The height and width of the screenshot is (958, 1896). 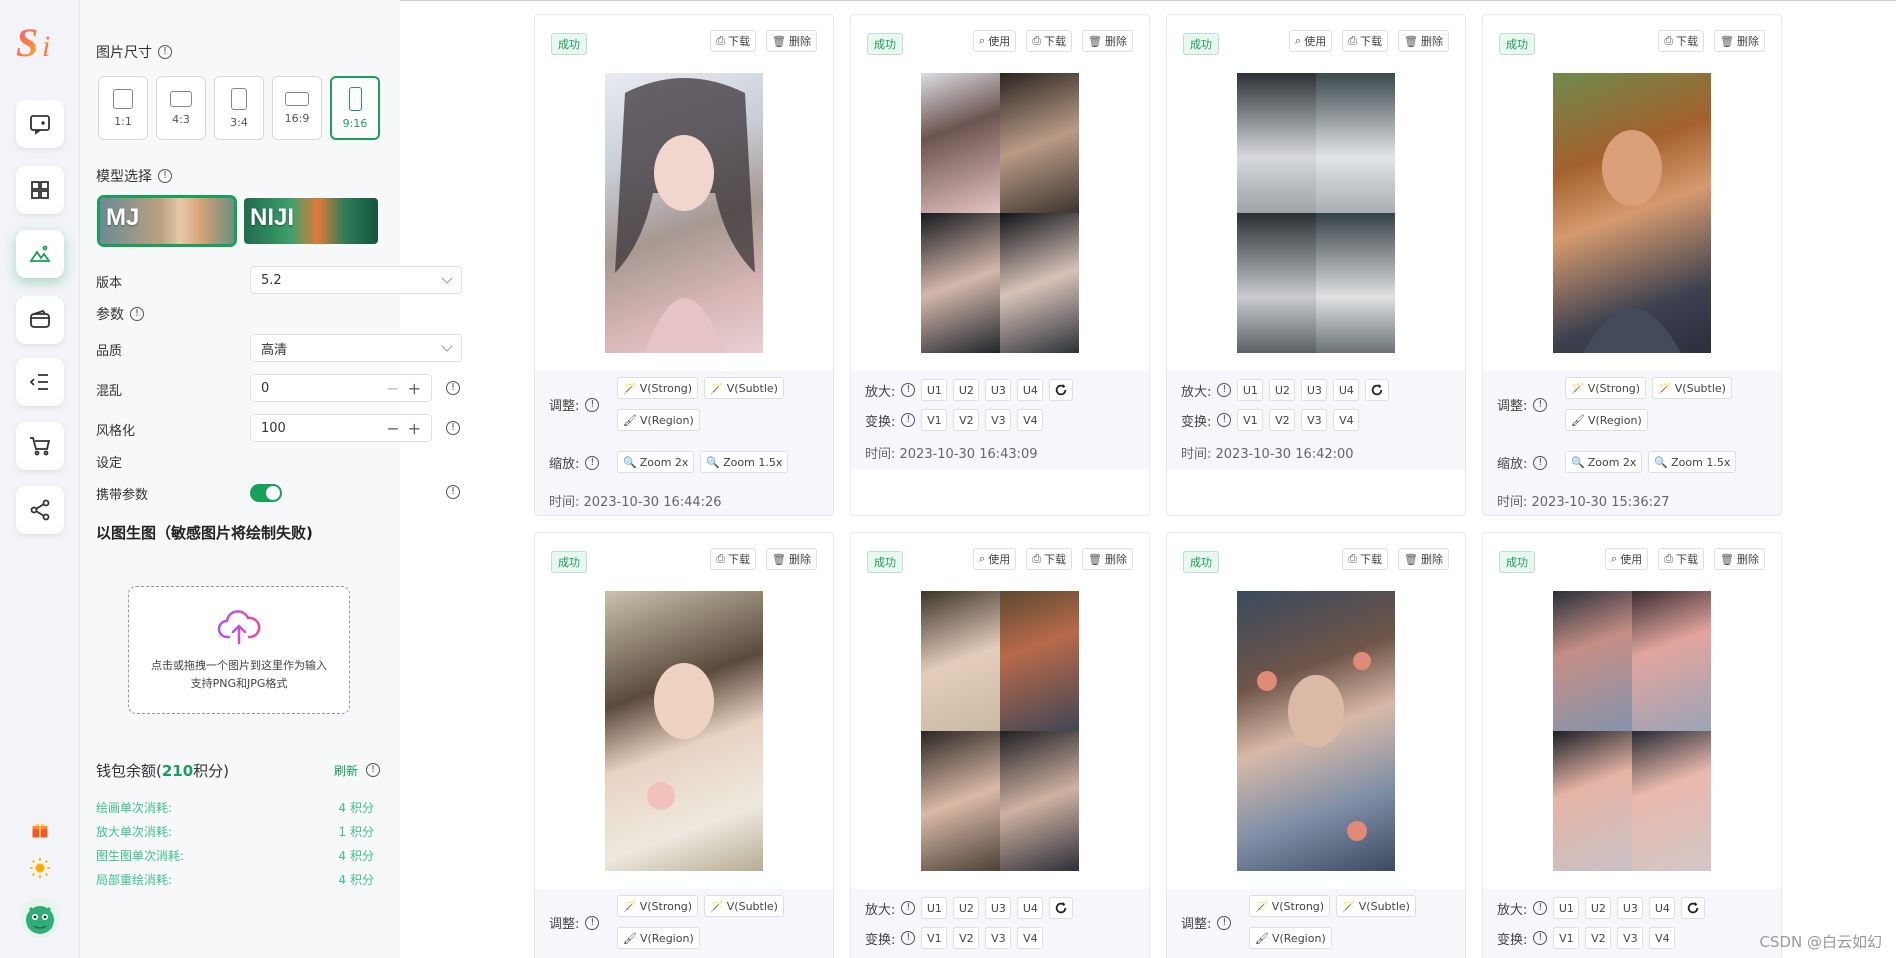 What do you see at coordinates (40, 320) in the screenshot?
I see `wallet-icon` at bounding box center [40, 320].